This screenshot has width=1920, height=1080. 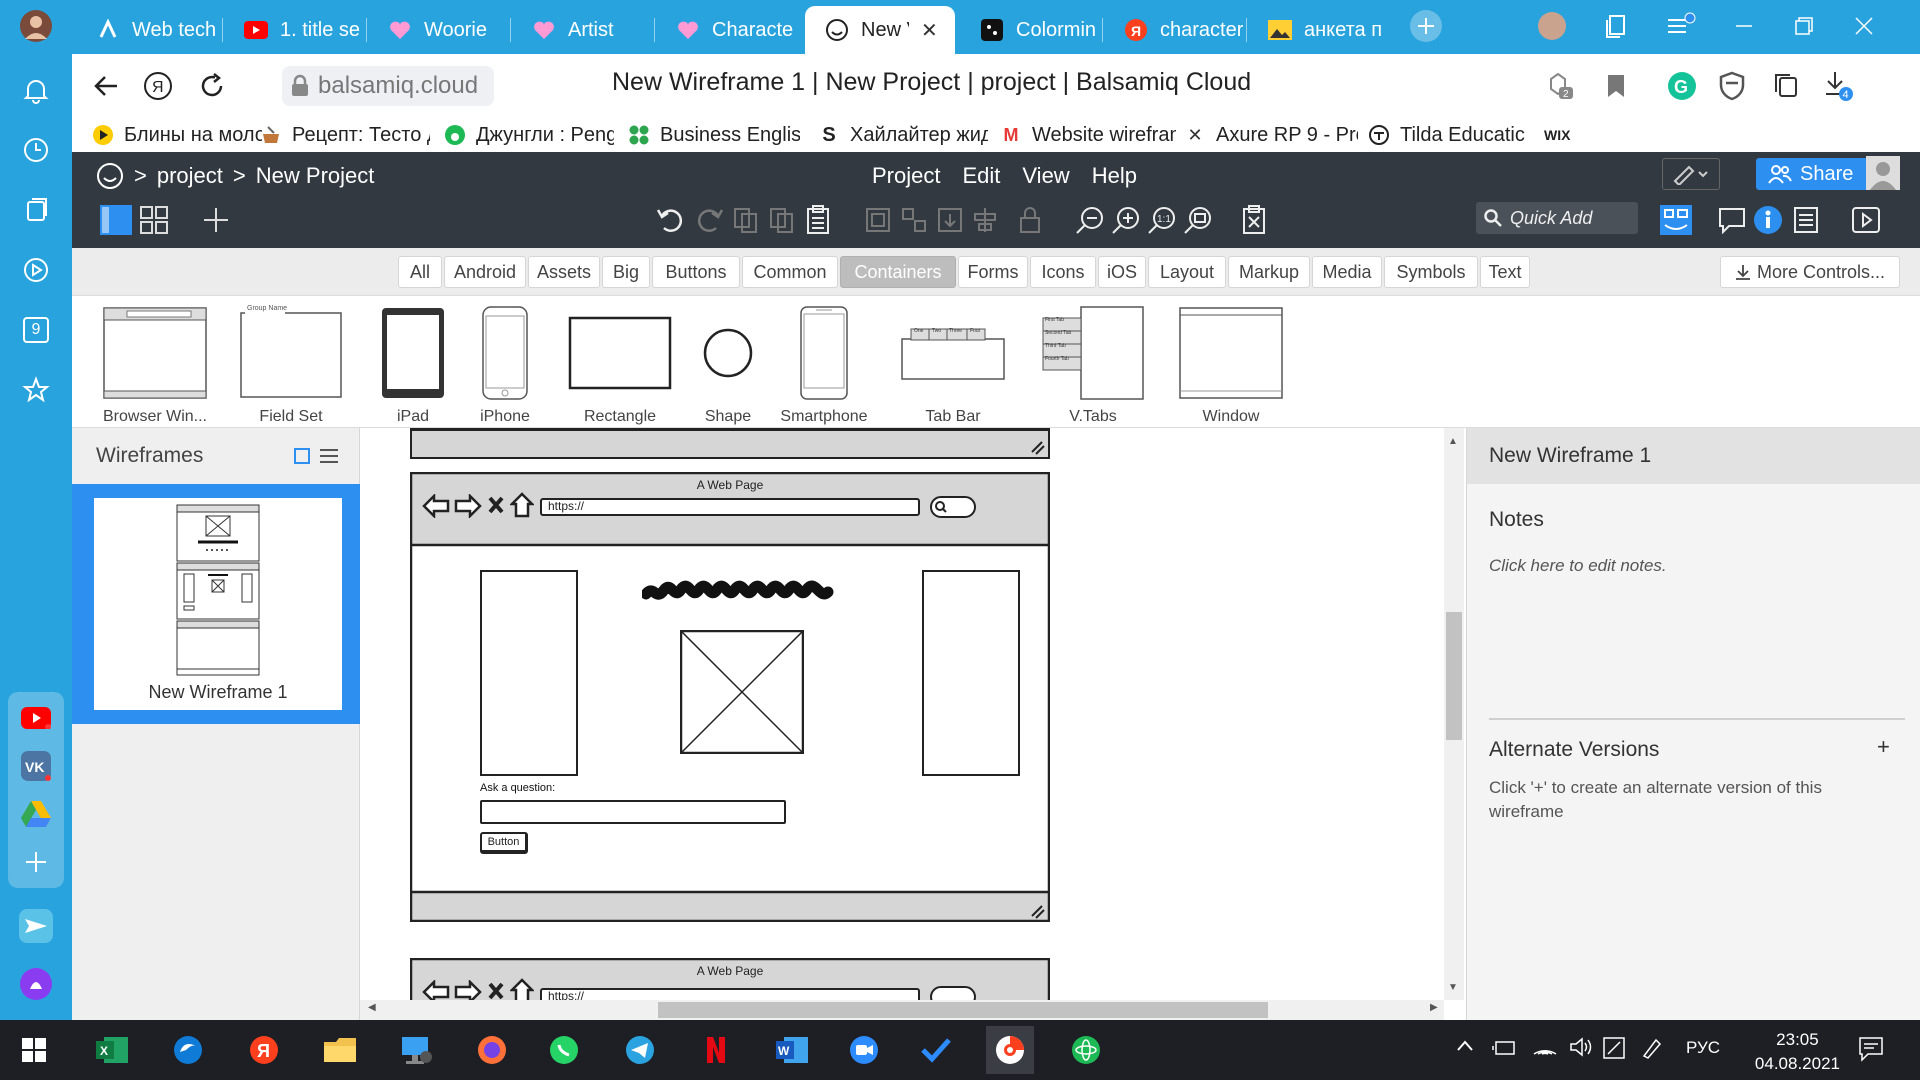 I want to click on menu-notification-icon, so click(x=1681, y=26).